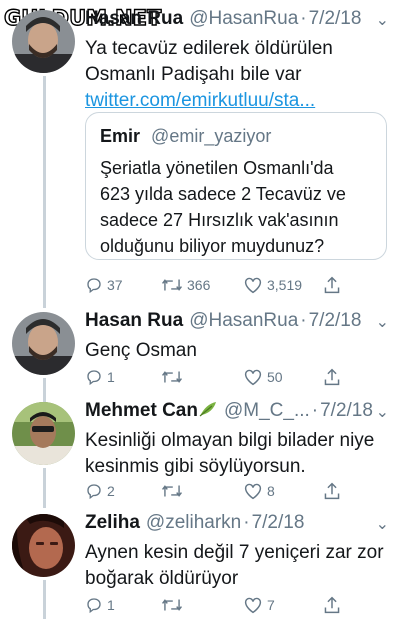  I want to click on like-button: 50, so click(263, 377).